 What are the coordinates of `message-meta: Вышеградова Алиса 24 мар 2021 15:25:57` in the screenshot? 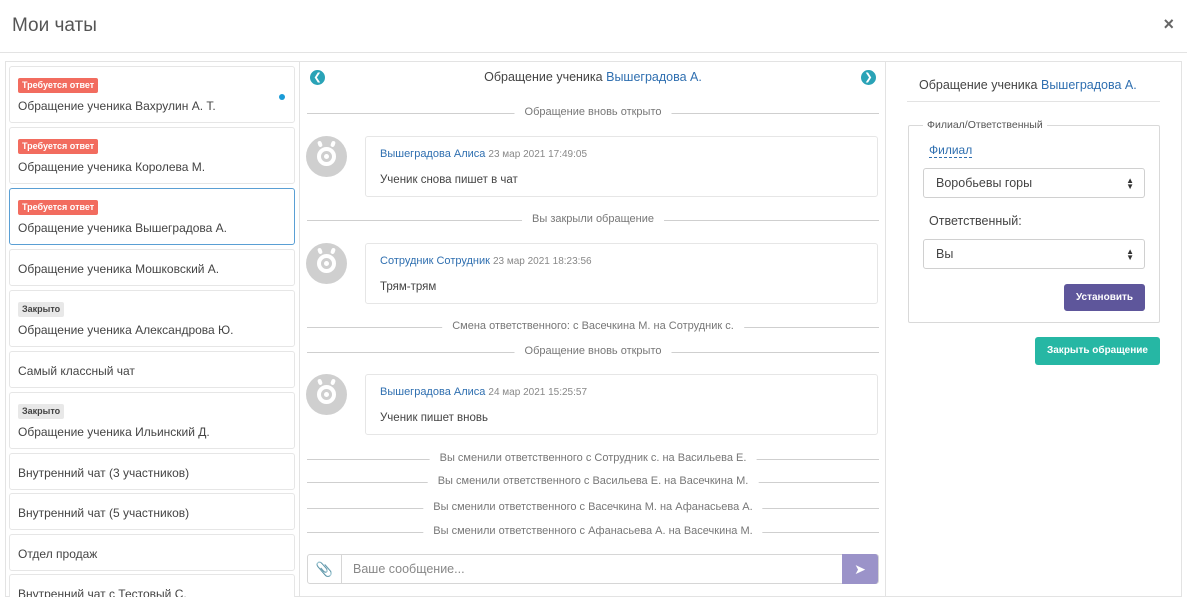 It's located at (483, 392).